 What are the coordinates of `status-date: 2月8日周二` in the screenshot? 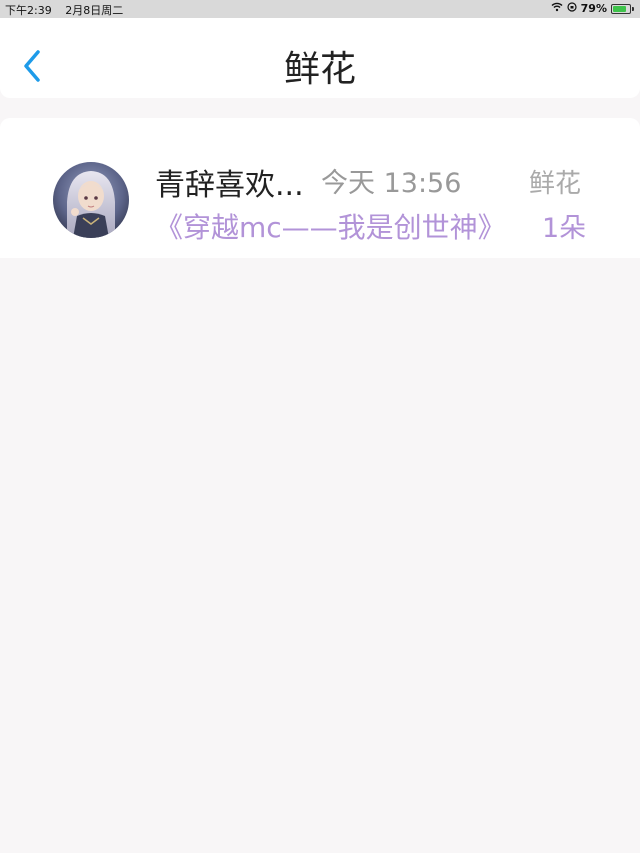 It's located at (94, 10).